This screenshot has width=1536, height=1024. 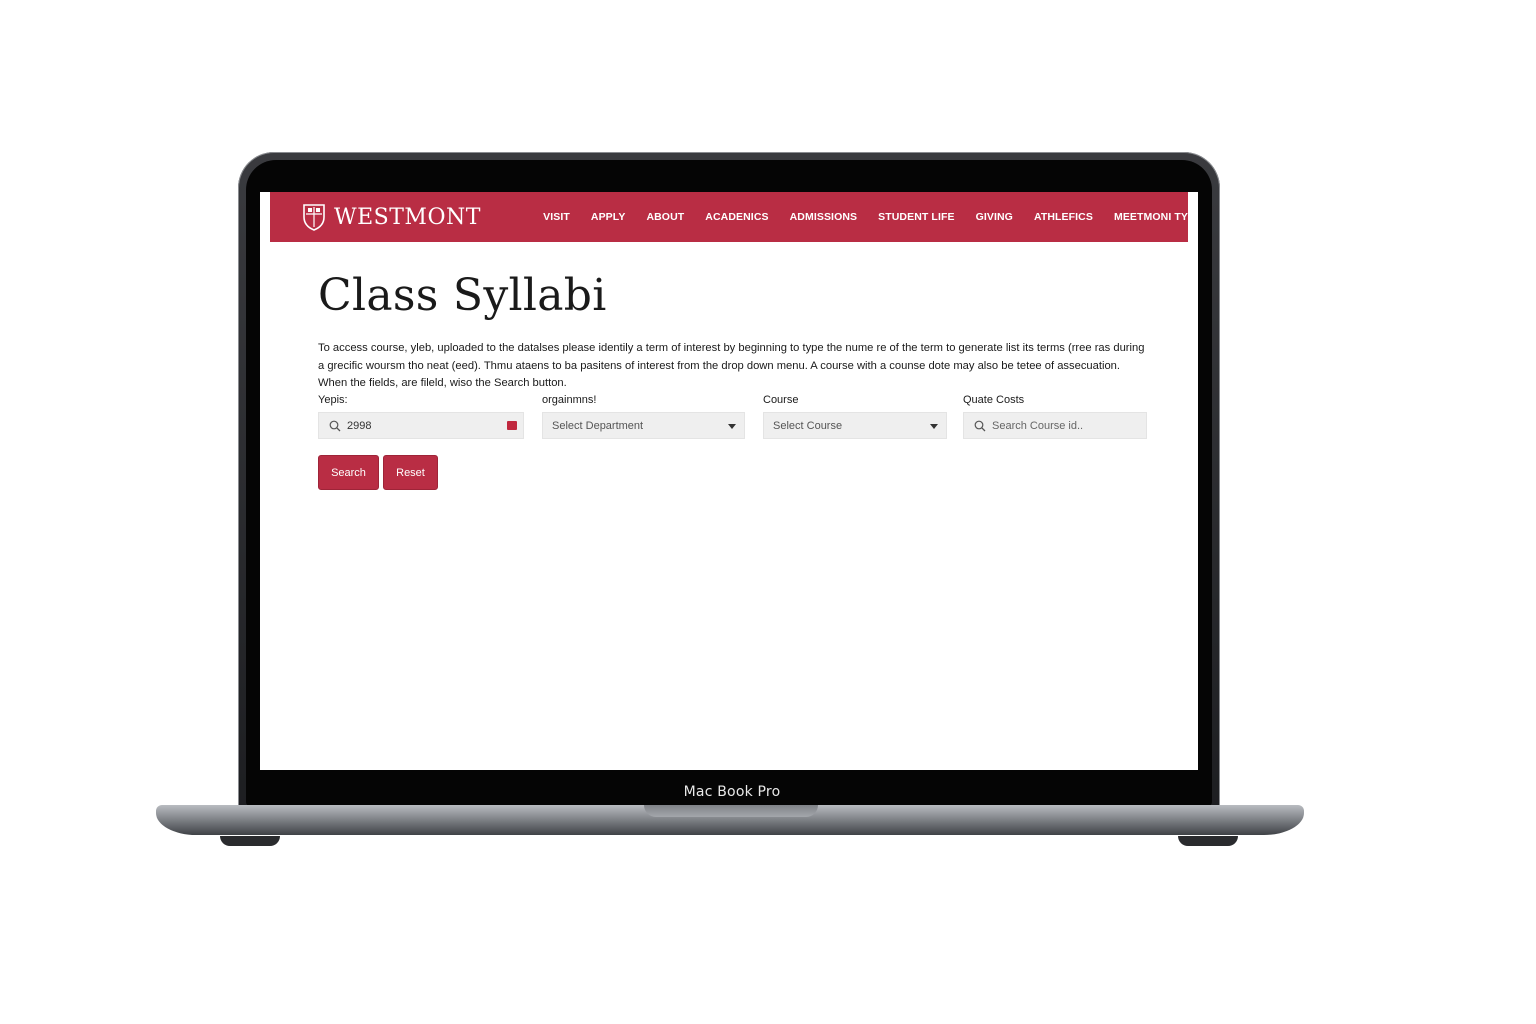 I want to click on course-id-field: Quate Costs, so click(x=1055, y=415).